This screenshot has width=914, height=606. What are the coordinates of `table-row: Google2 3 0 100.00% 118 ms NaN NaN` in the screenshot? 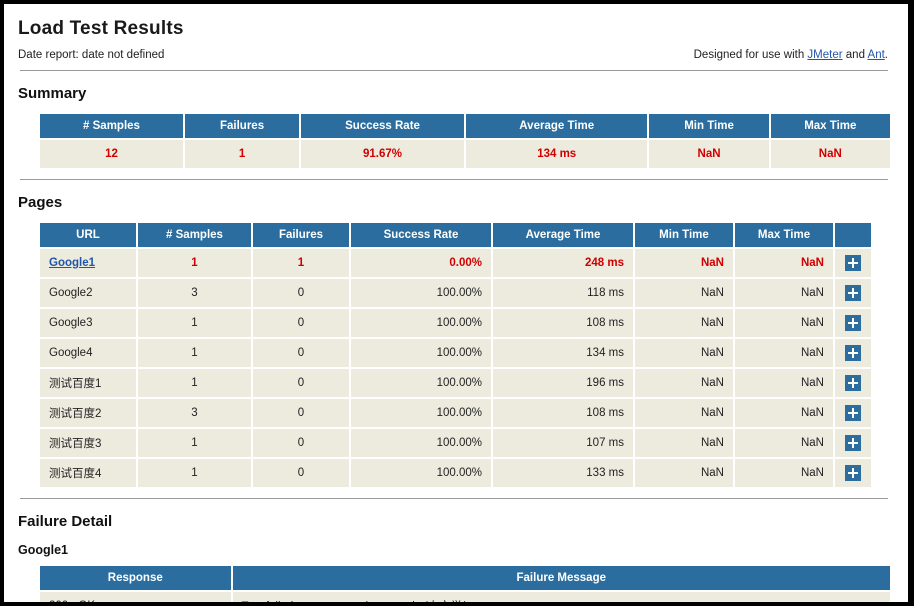 It's located at (455, 293).